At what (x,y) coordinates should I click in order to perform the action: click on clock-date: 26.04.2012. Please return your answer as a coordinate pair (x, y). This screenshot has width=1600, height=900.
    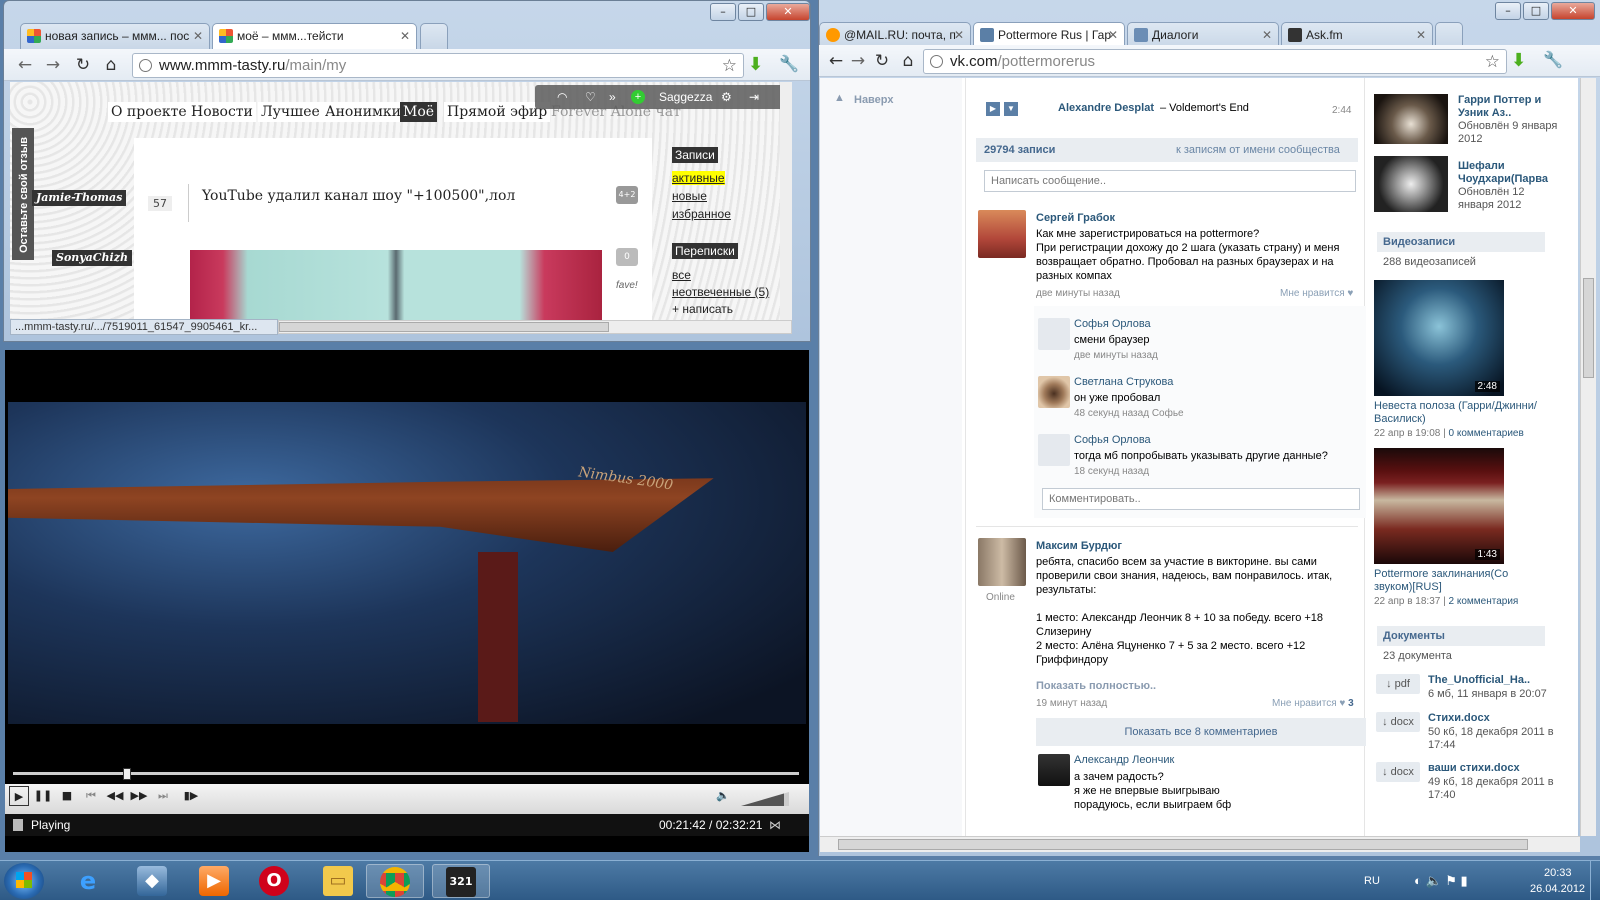
    Looking at the image, I should click on (1557, 889).